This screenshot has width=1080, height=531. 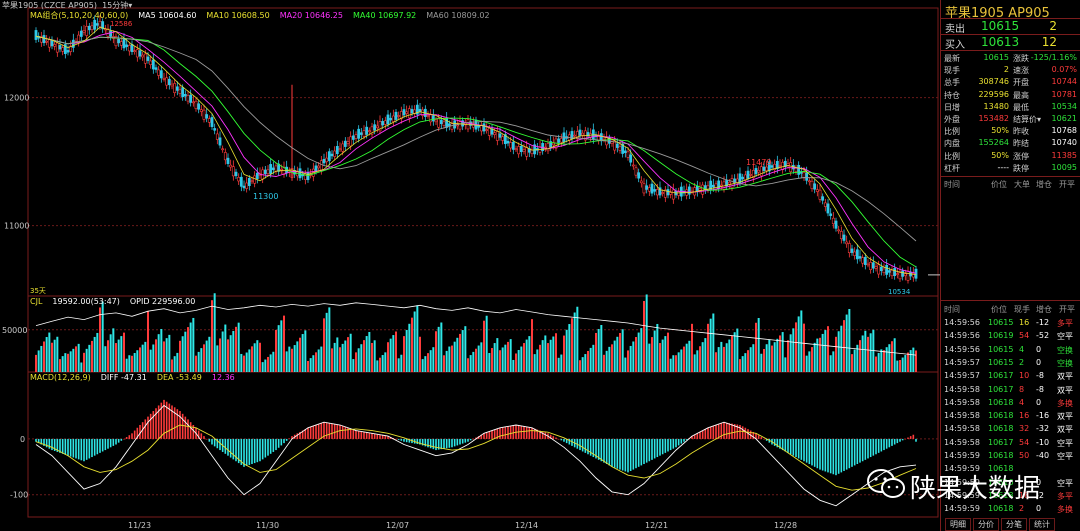 What do you see at coordinates (1021, 95) in the screenshot?
I see `stat-key: 最高` at bounding box center [1021, 95].